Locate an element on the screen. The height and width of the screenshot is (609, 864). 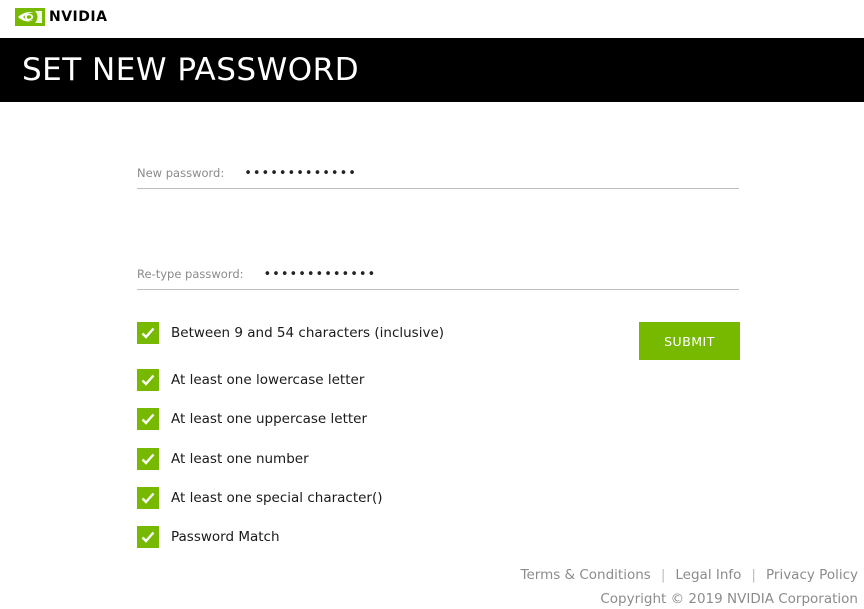
new-password-input: ••••••••••••• is located at coordinates (374, 173).